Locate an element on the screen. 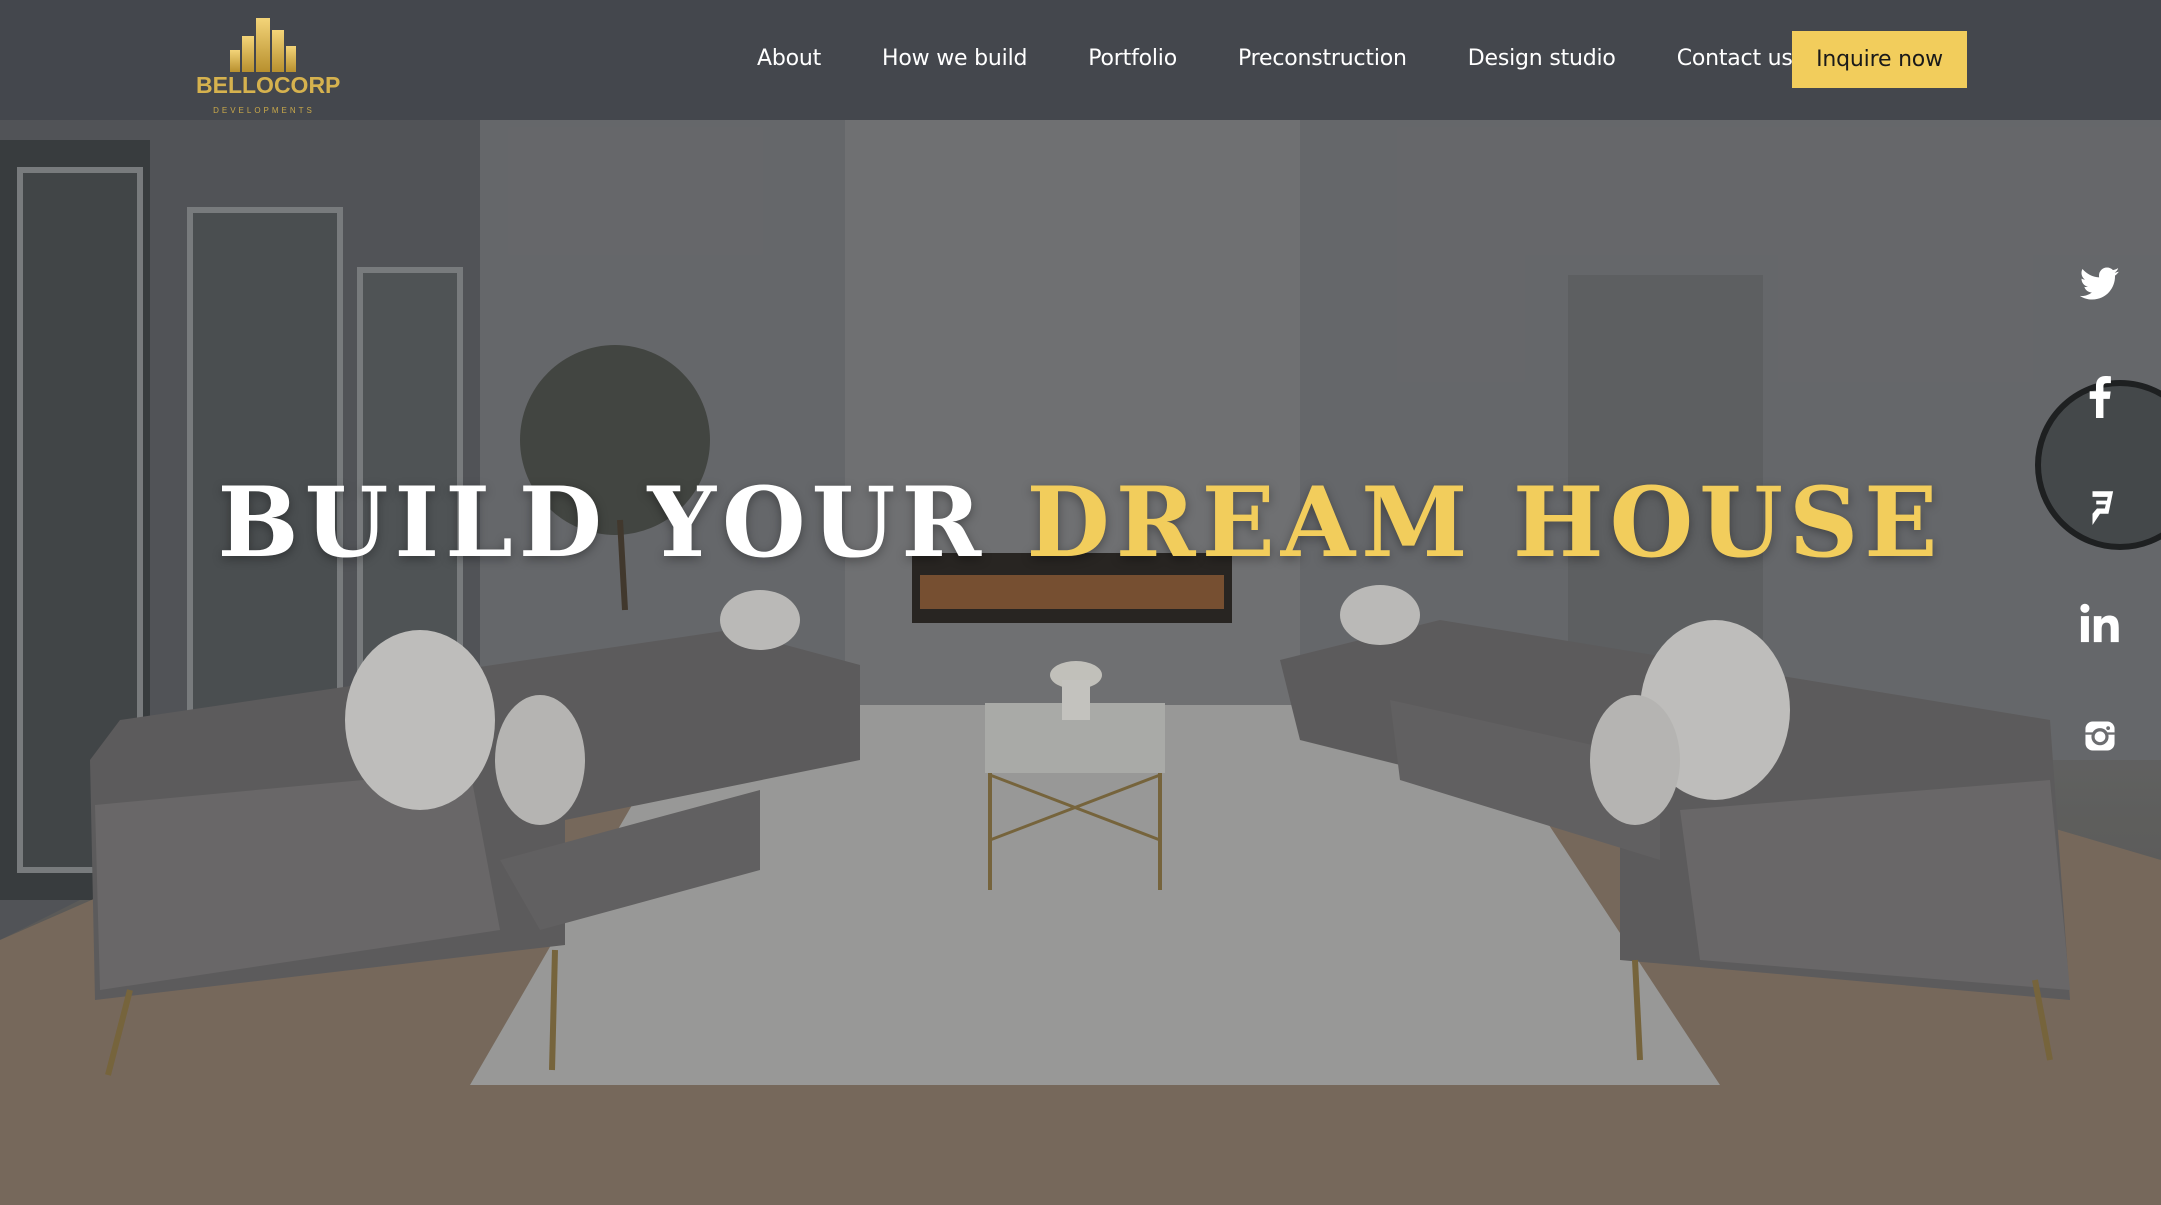 This screenshot has height=1205, width=2161. foursquare-icon is located at coordinates (2100, 510).